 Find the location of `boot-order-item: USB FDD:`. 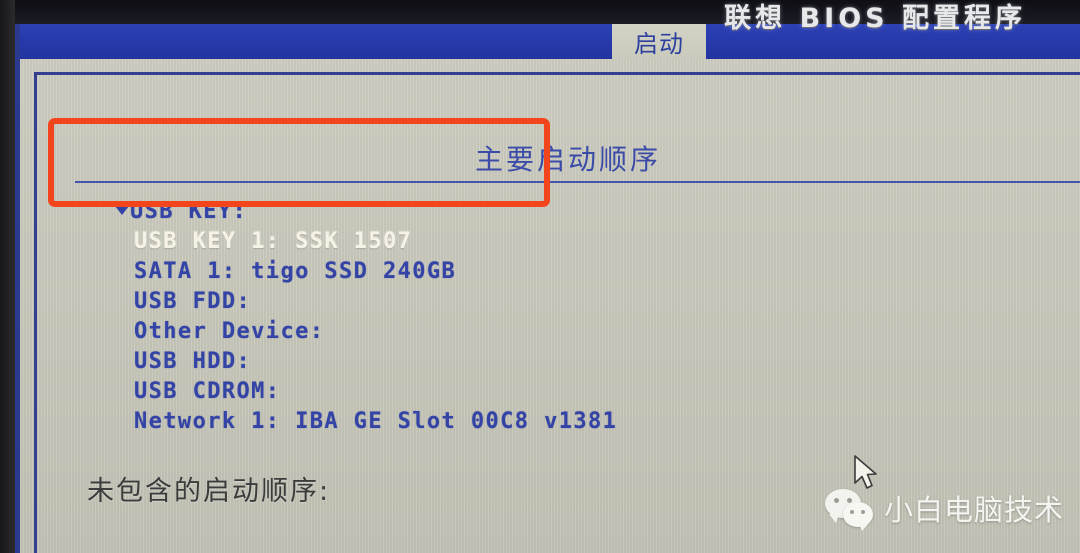

boot-order-item: USB FDD: is located at coordinates (366, 302).